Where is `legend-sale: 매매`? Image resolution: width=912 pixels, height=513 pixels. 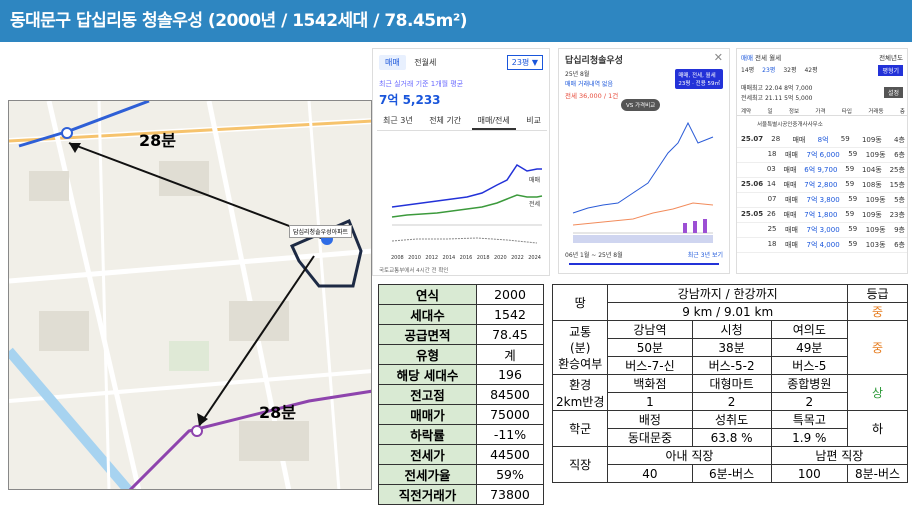 legend-sale: 매매 is located at coordinates (535, 180).